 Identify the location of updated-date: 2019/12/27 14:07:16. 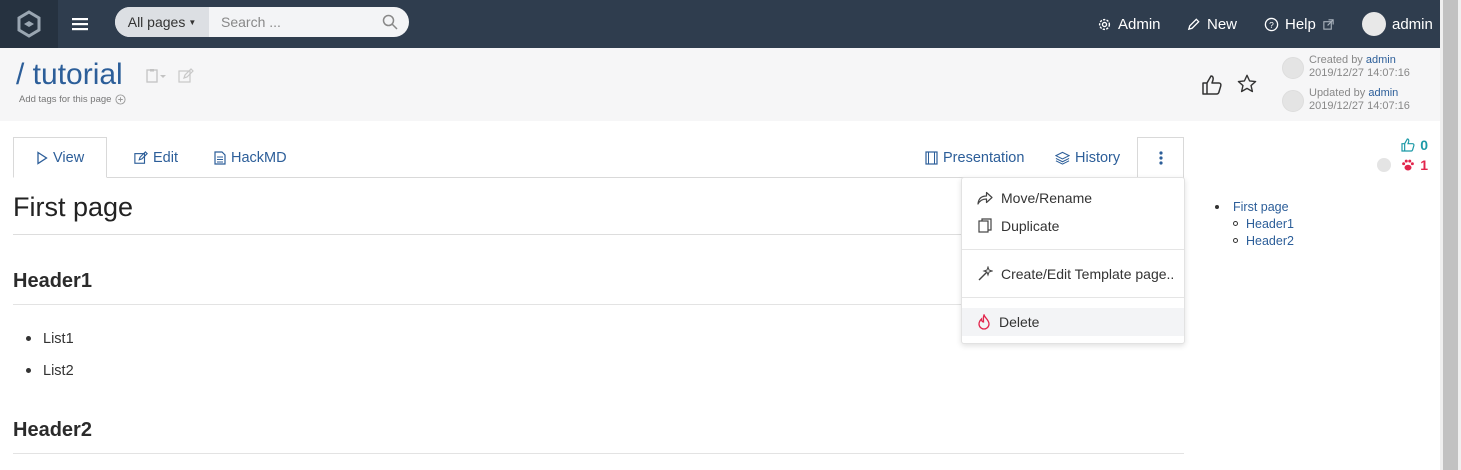
(1359, 106).